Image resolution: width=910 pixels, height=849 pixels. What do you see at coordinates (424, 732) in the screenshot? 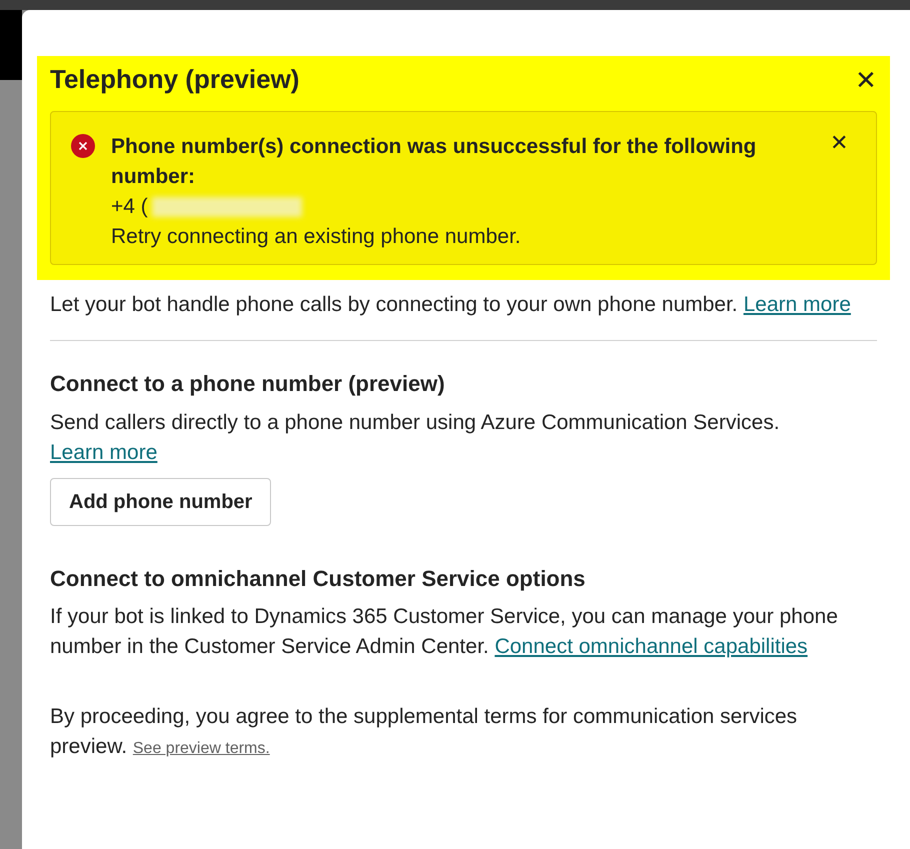
I see `description-text: By proceeding, you agree to the supplemental terms for communication services preview. See preview terms.` at bounding box center [424, 732].